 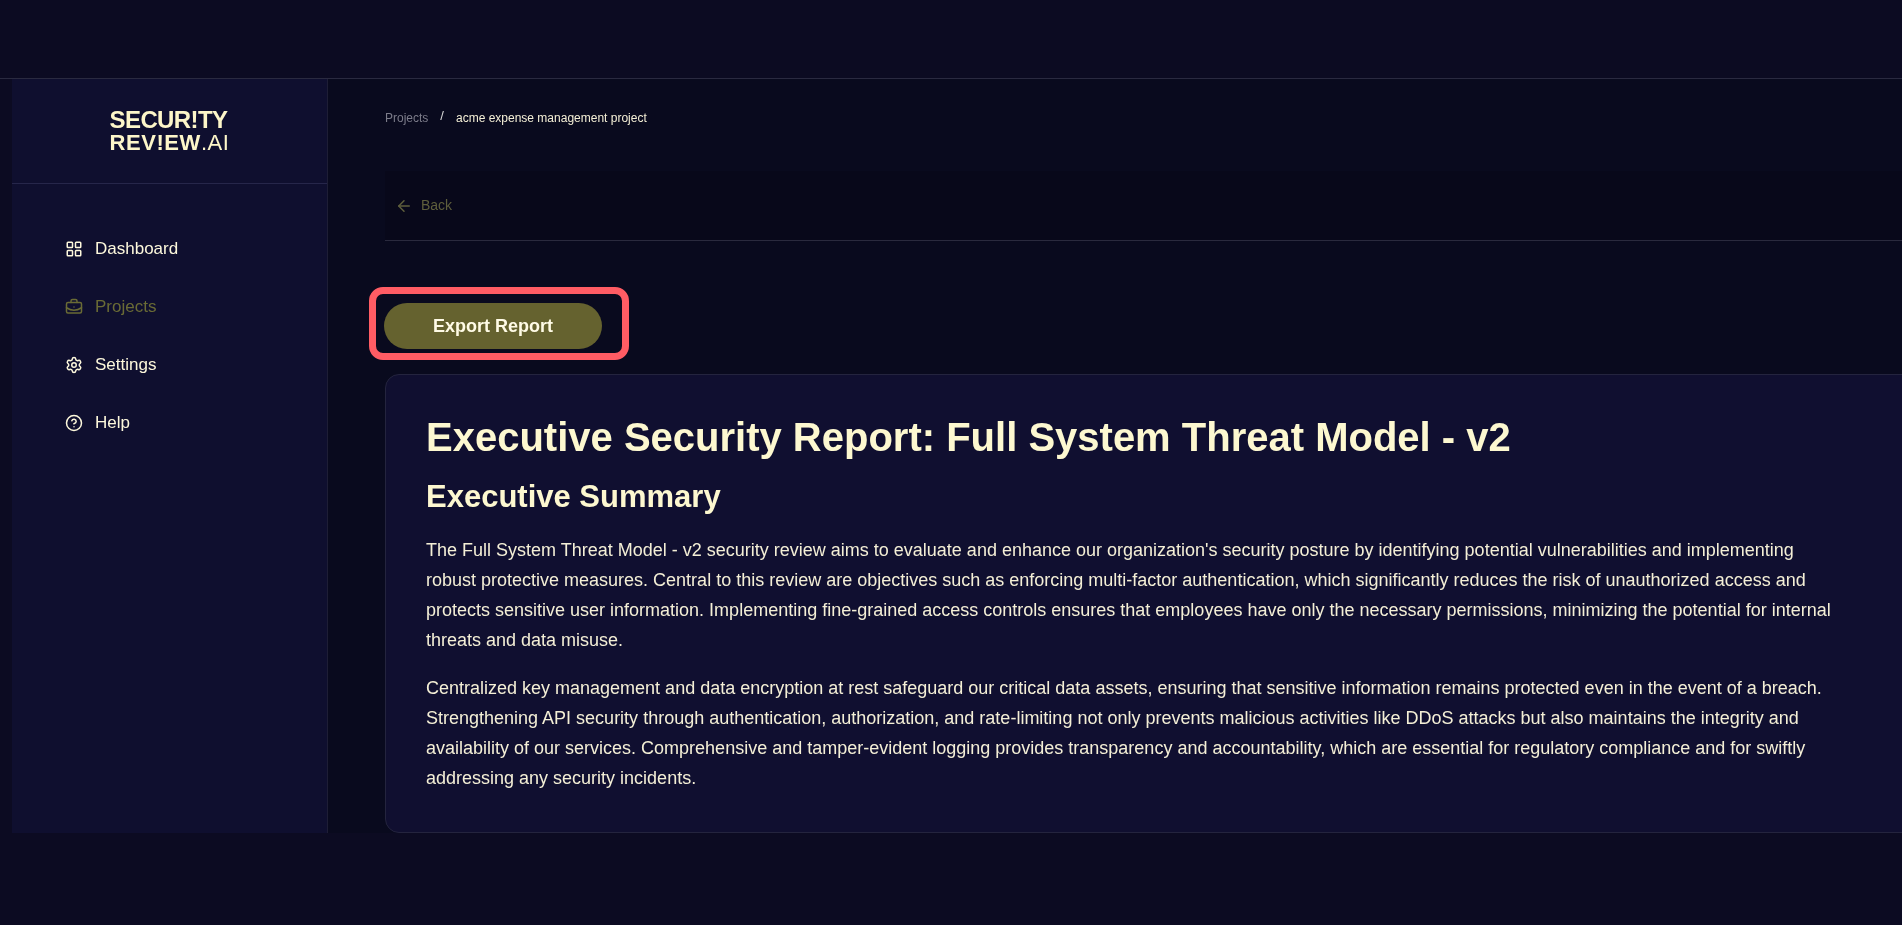 I want to click on help-icon, so click(x=74, y=423).